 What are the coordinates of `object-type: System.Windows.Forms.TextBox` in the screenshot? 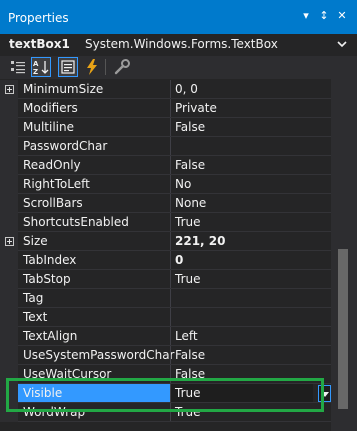 It's located at (181, 44).